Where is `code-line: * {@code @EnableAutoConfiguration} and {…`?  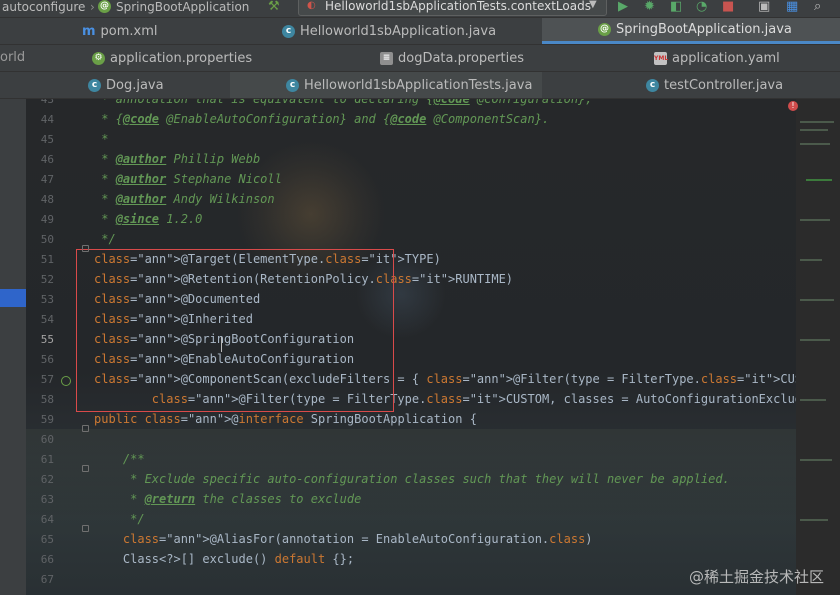
code-line: * {@code @EnableAutoConfiguration} and {… is located at coordinates (322, 119).